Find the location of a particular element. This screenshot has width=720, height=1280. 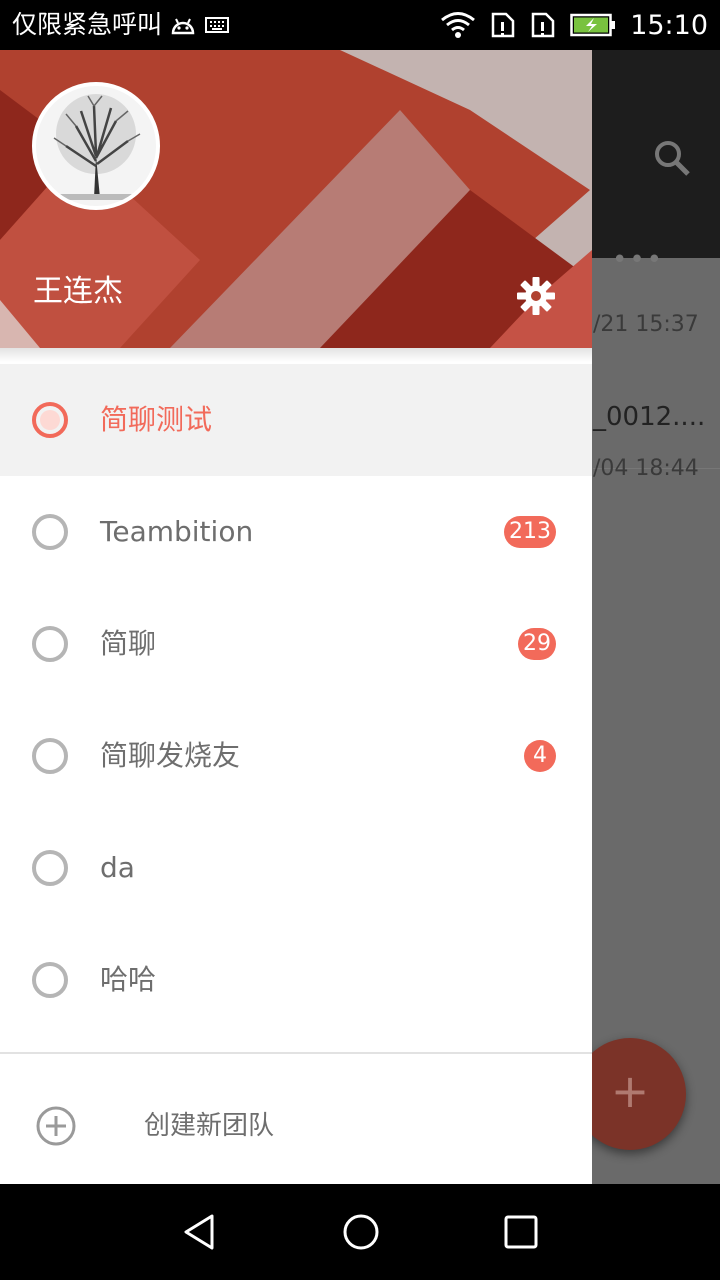

team-name: Teambition is located at coordinates (177, 531).